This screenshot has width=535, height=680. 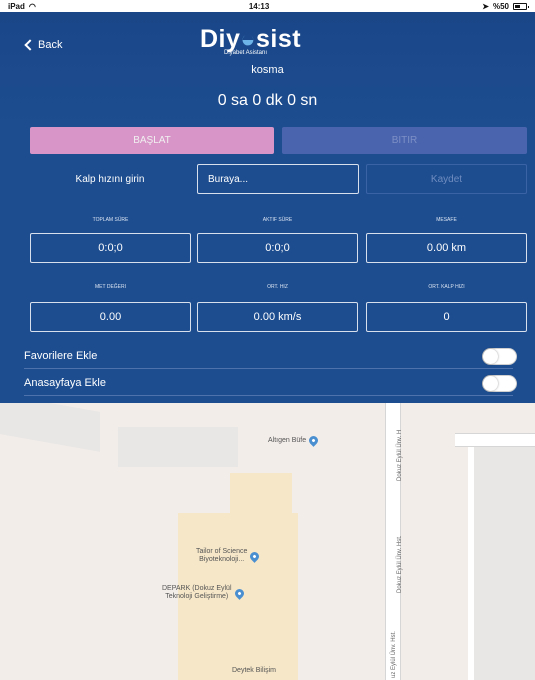 What do you see at coordinates (446, 287) in the screenshot?
I see `avg-heart-rate-label: ORT. KALP HIZI` at bounding box center [446, 287].